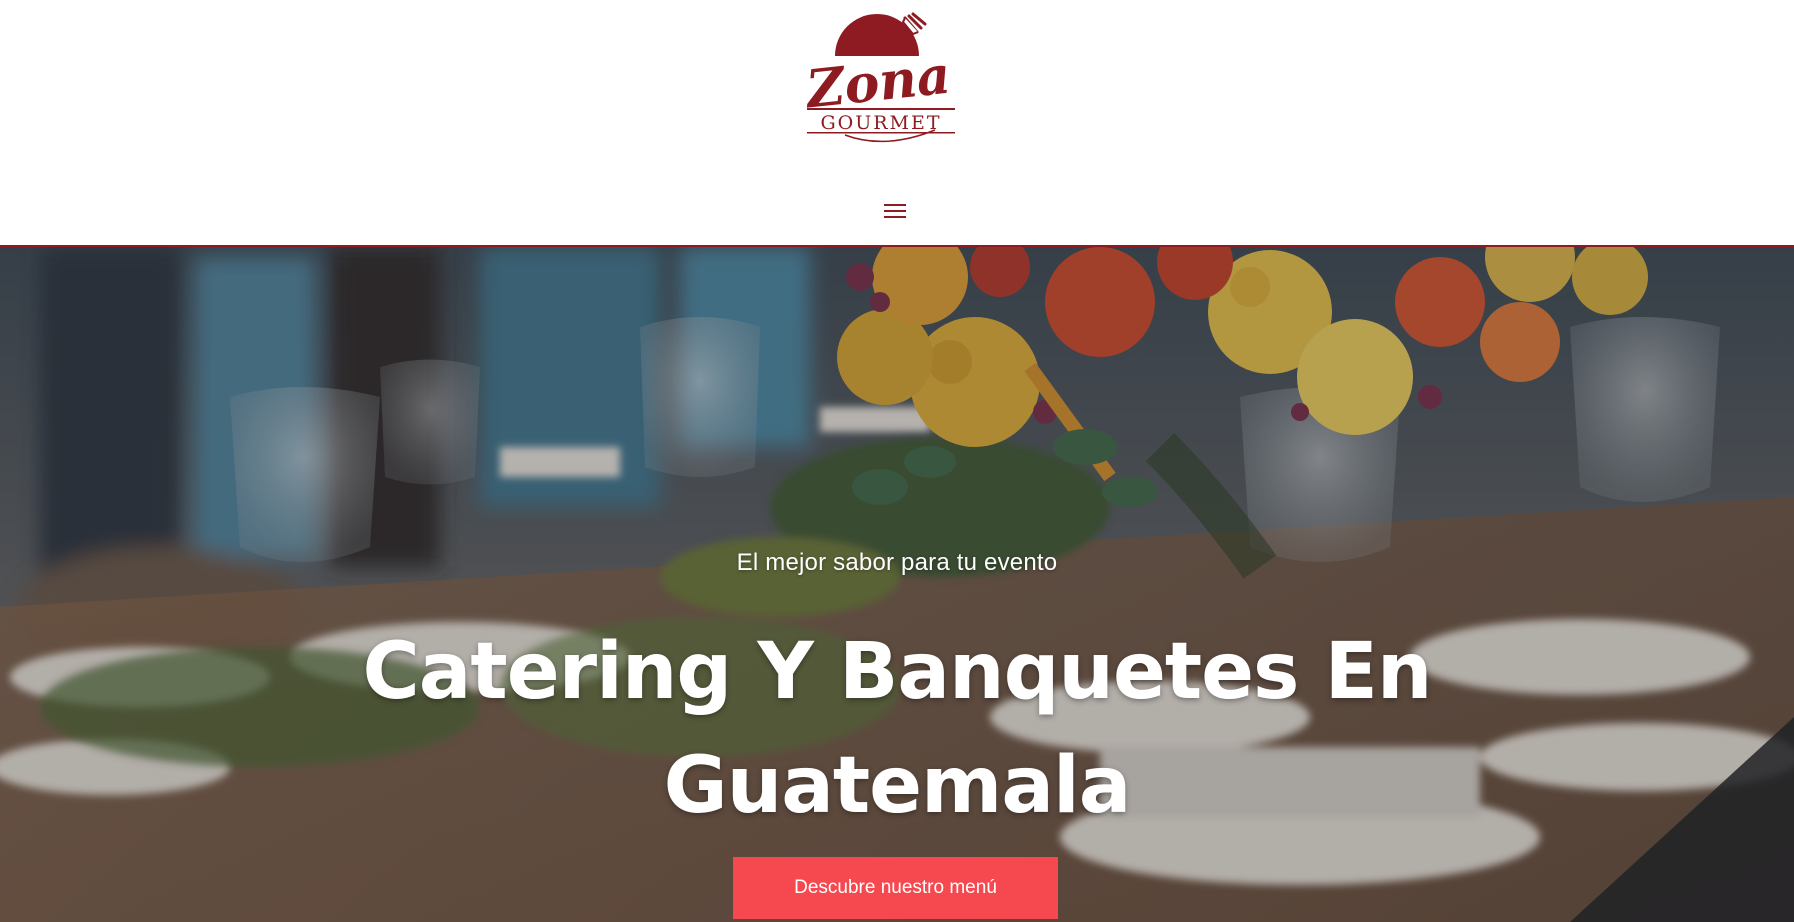 The image size is (1794, 922). What do you see at coordinates (880, 123) in the screenshot?
I see `svg-text: GOURMET` at bounding box center [880, 123].